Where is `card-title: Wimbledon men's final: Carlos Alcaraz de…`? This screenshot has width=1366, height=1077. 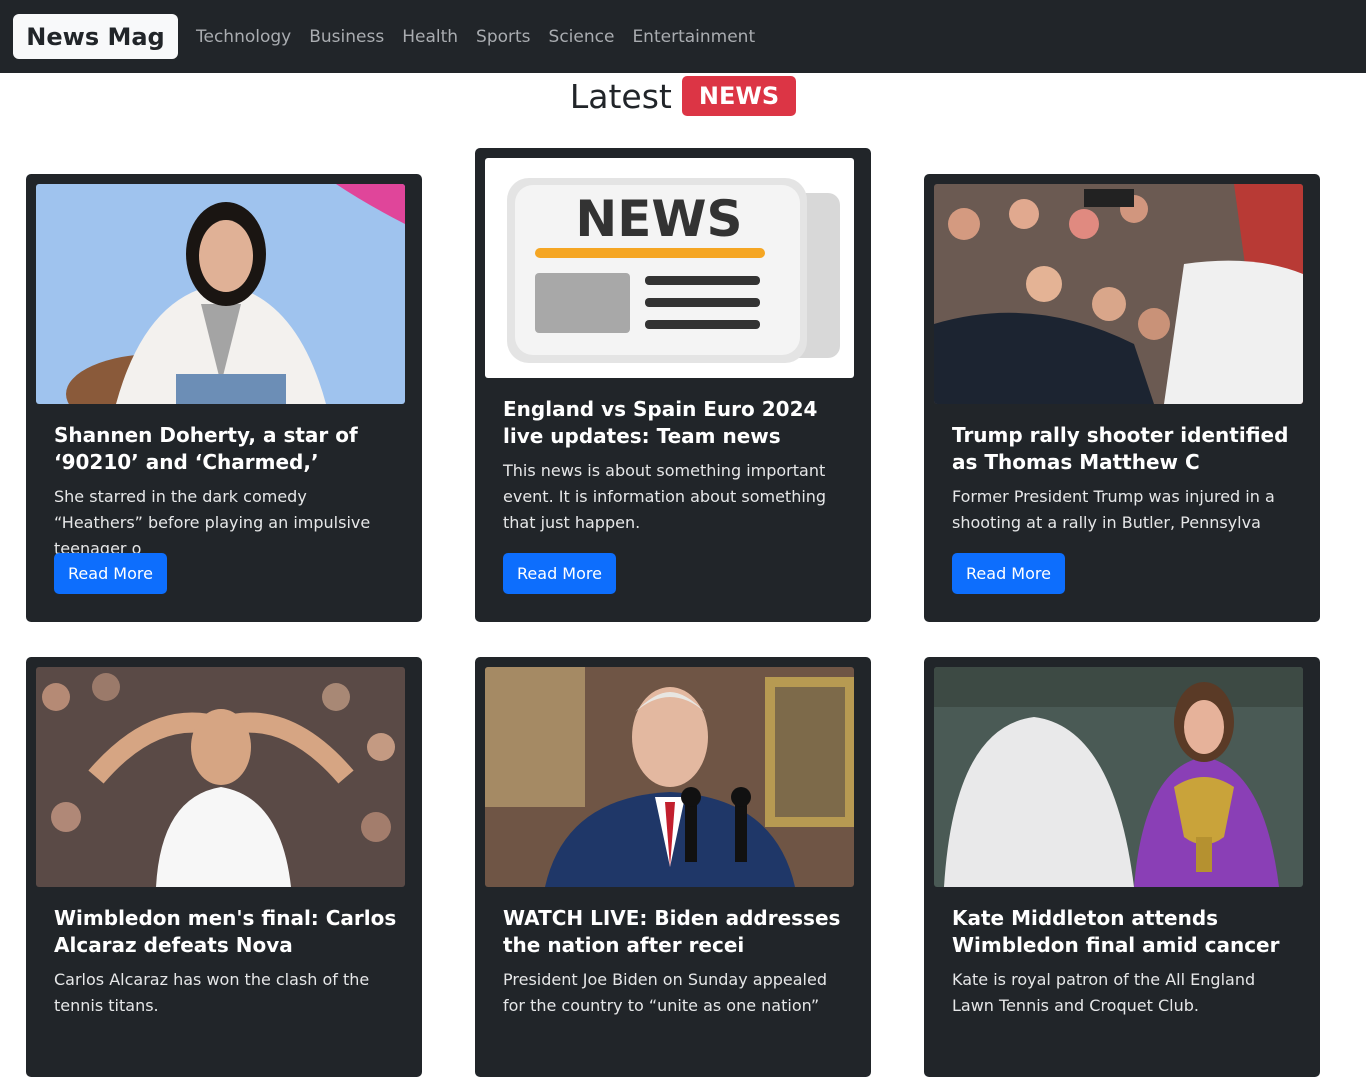 card-title: Wimbledon men's final: Carlos Alcaraz de… is located at coordinates (225, 931).